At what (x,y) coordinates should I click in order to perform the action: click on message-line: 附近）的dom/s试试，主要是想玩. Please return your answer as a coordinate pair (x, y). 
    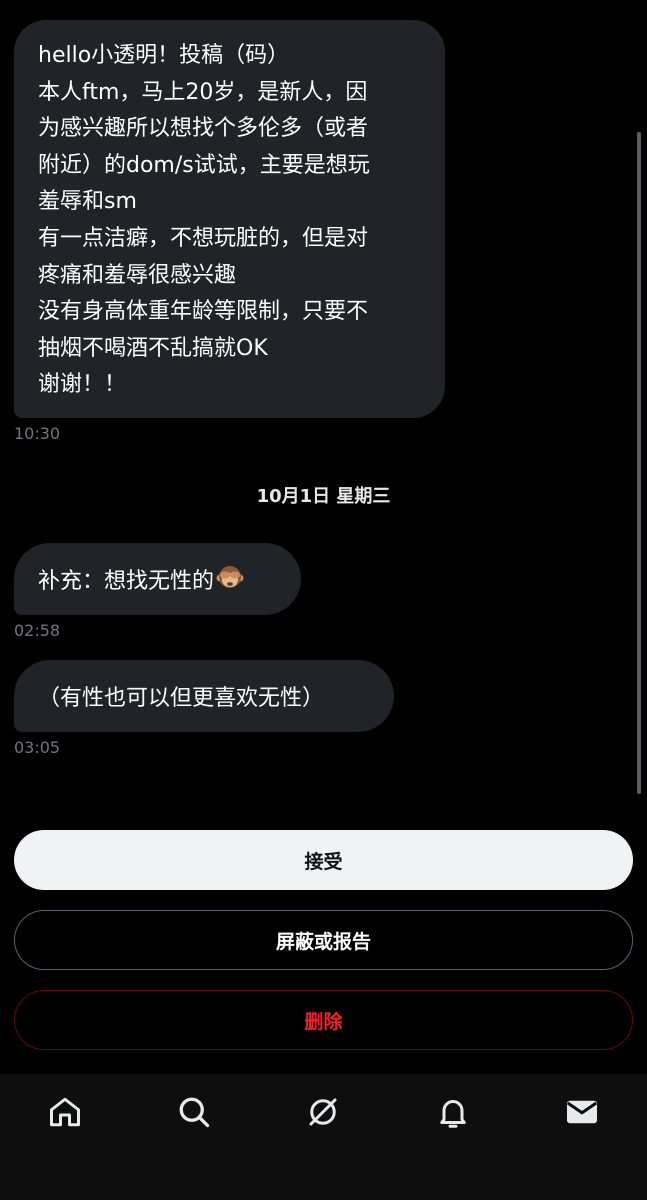
    Looking at the image, I should click on (204, 165).